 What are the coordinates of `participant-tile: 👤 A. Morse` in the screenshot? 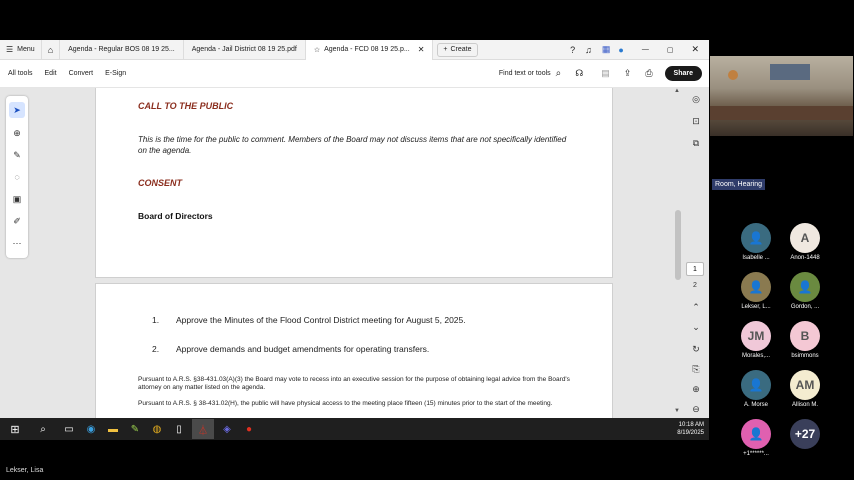 It's located at (756, 389).